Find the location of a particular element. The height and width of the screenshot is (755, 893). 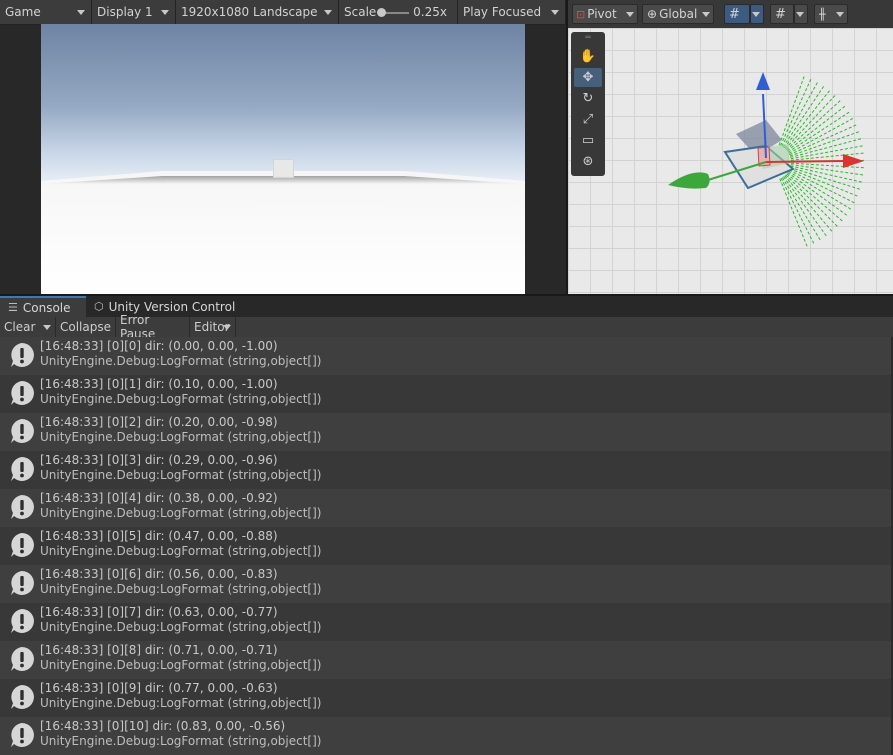

hand-icon: ✋ is located at coordinates (588, 56).